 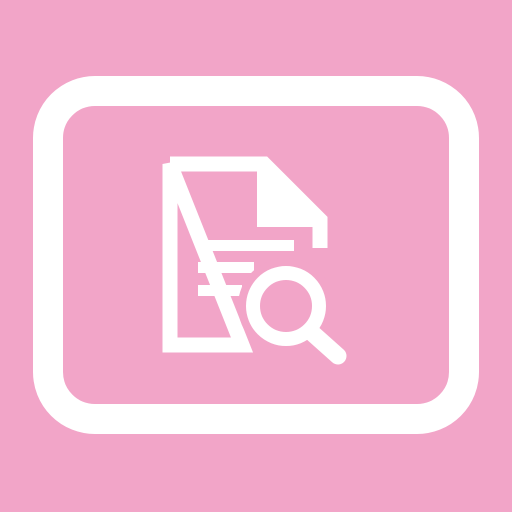 I want to click on document-search-icon, so click(x=254, y=260).